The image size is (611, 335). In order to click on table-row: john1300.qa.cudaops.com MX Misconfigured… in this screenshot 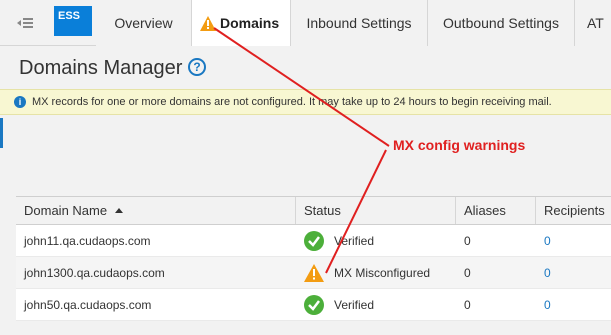, I will do `click(313, 273)`.